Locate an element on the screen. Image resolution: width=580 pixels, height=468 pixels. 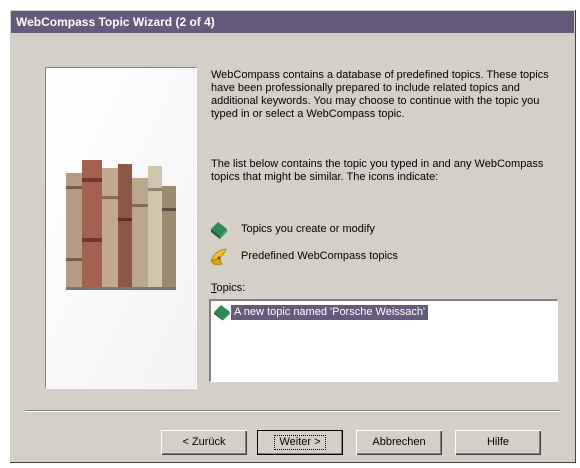
next-button: Weiter > is located at coordinates (300, 442).